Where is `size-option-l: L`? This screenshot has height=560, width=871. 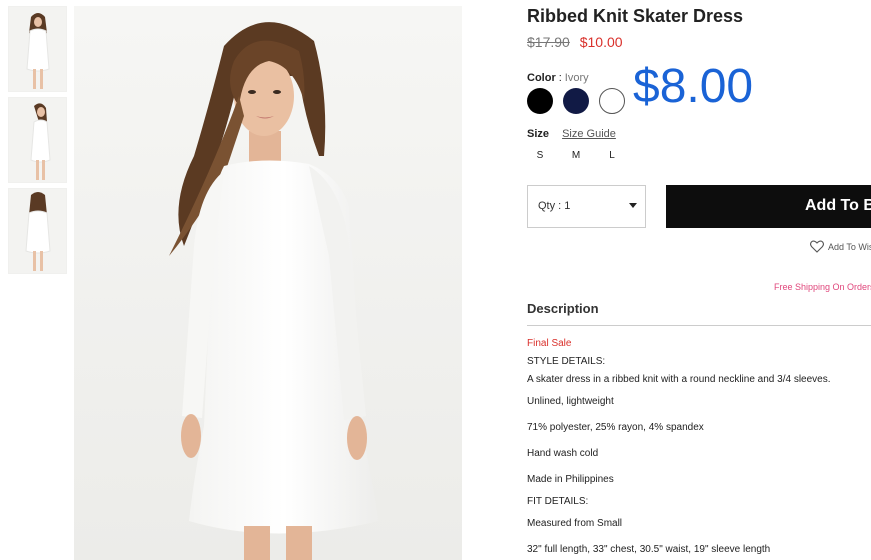
size-option-l: L is located at coordinates (612, 155).